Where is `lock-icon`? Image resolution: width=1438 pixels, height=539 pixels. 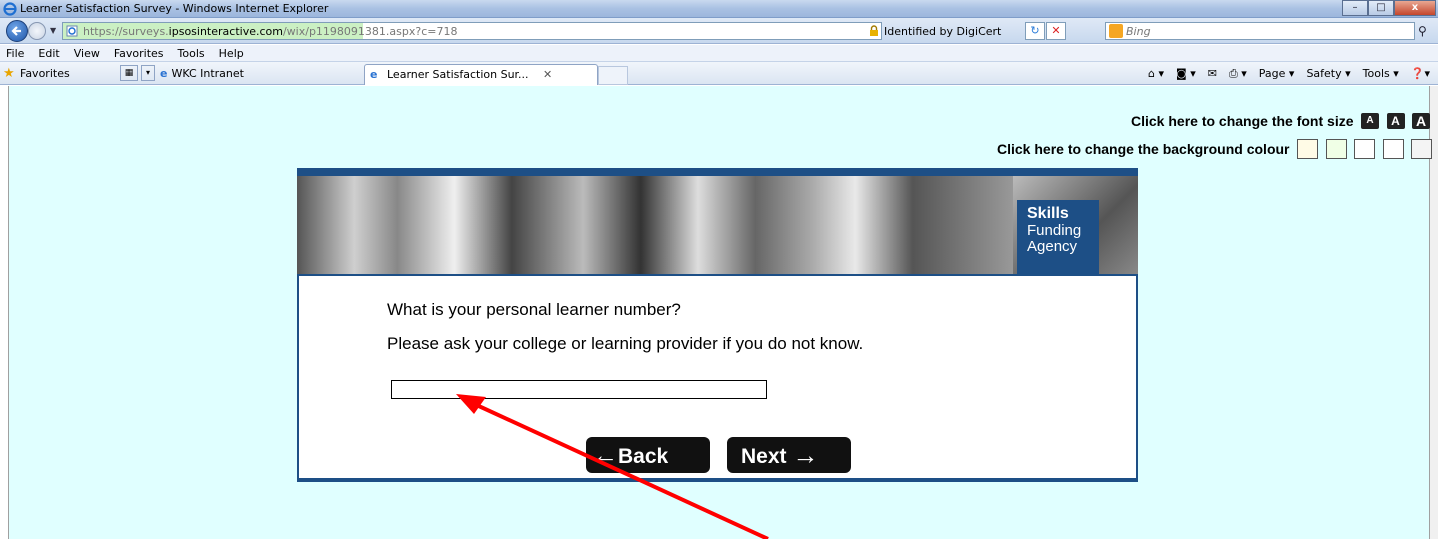 lock-icon is located at coordinates (874, 30).